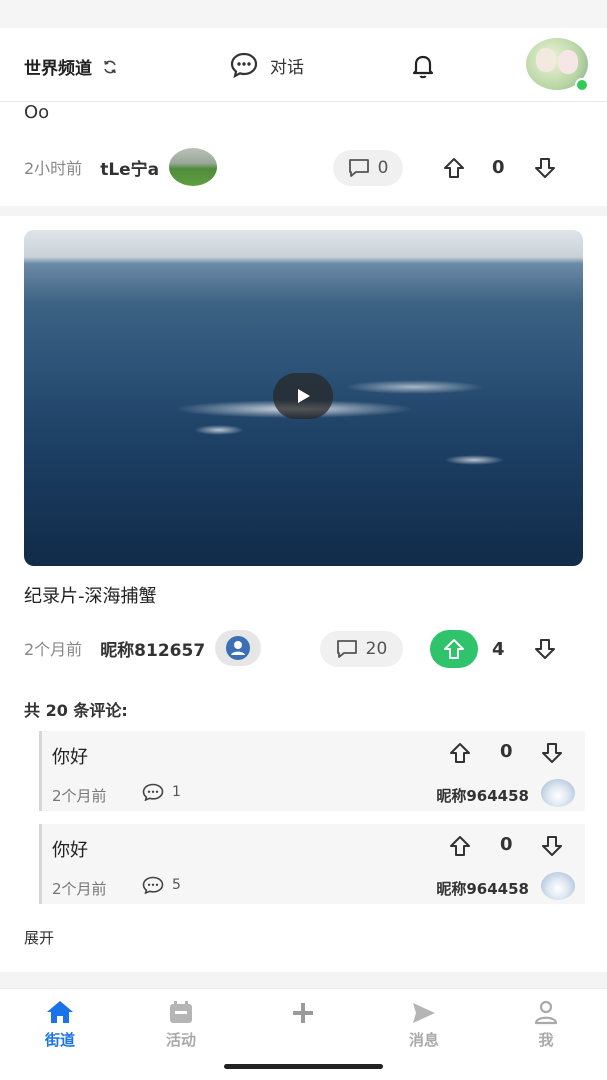 The height and width of the screenshot is (1080, 607). I want to click on reply-count: 5, so click(176, 885).